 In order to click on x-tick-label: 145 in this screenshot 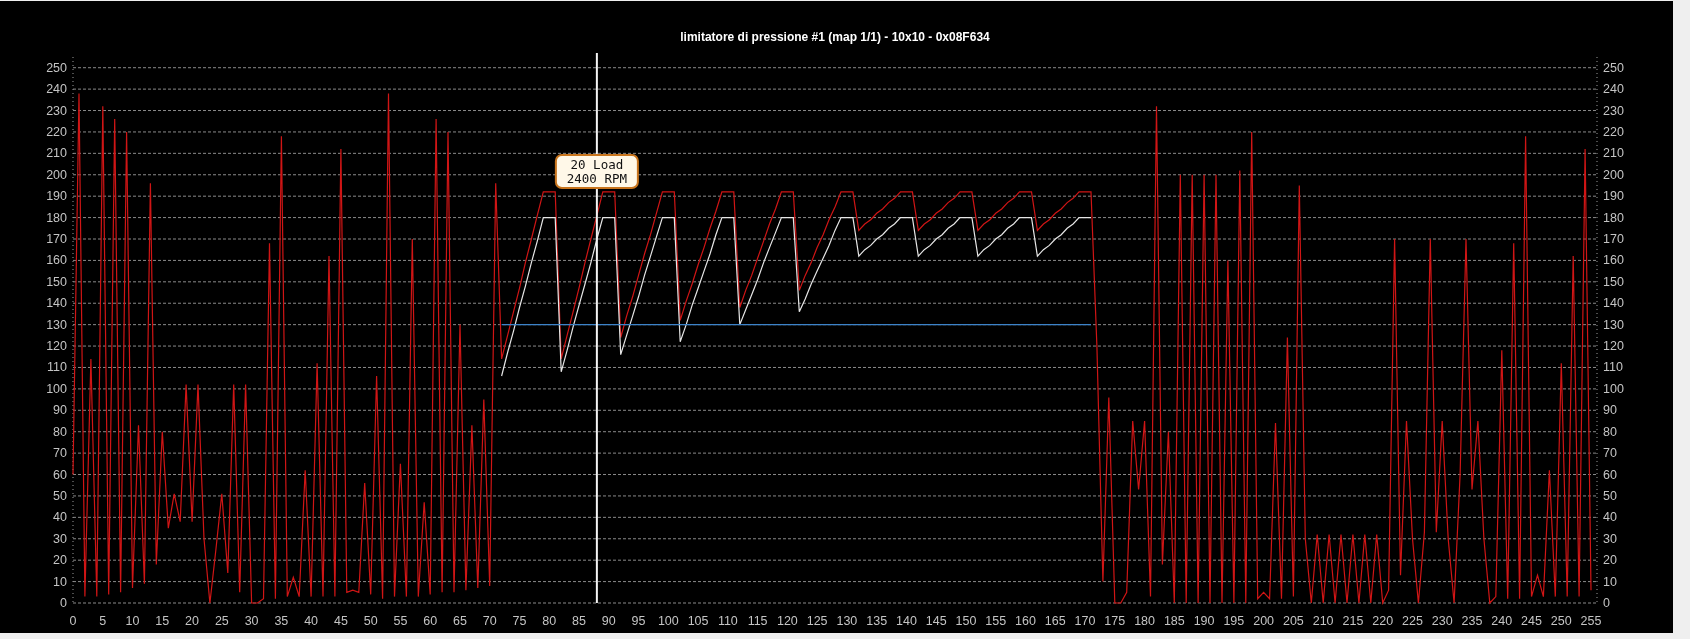, I will do `click(936, 621)`.